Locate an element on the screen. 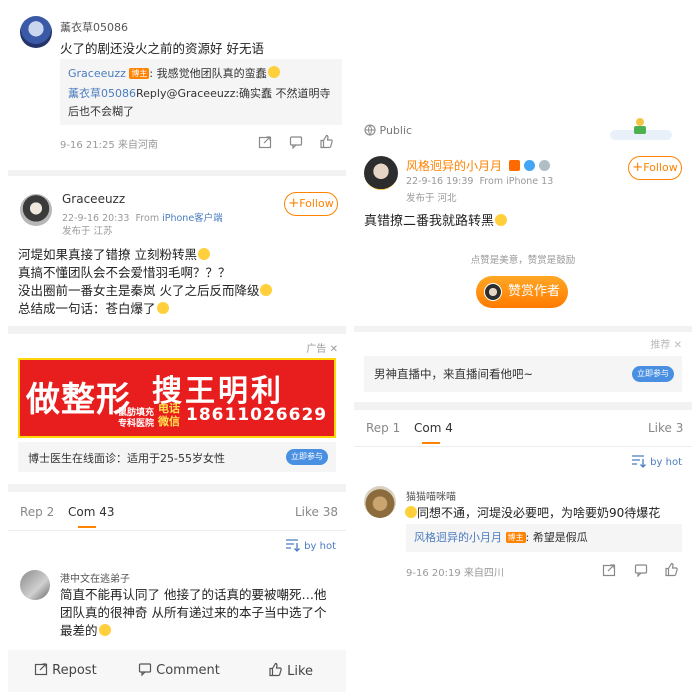  comment-username: 港中文在逃弟子 is located at coordinates (95, 577).